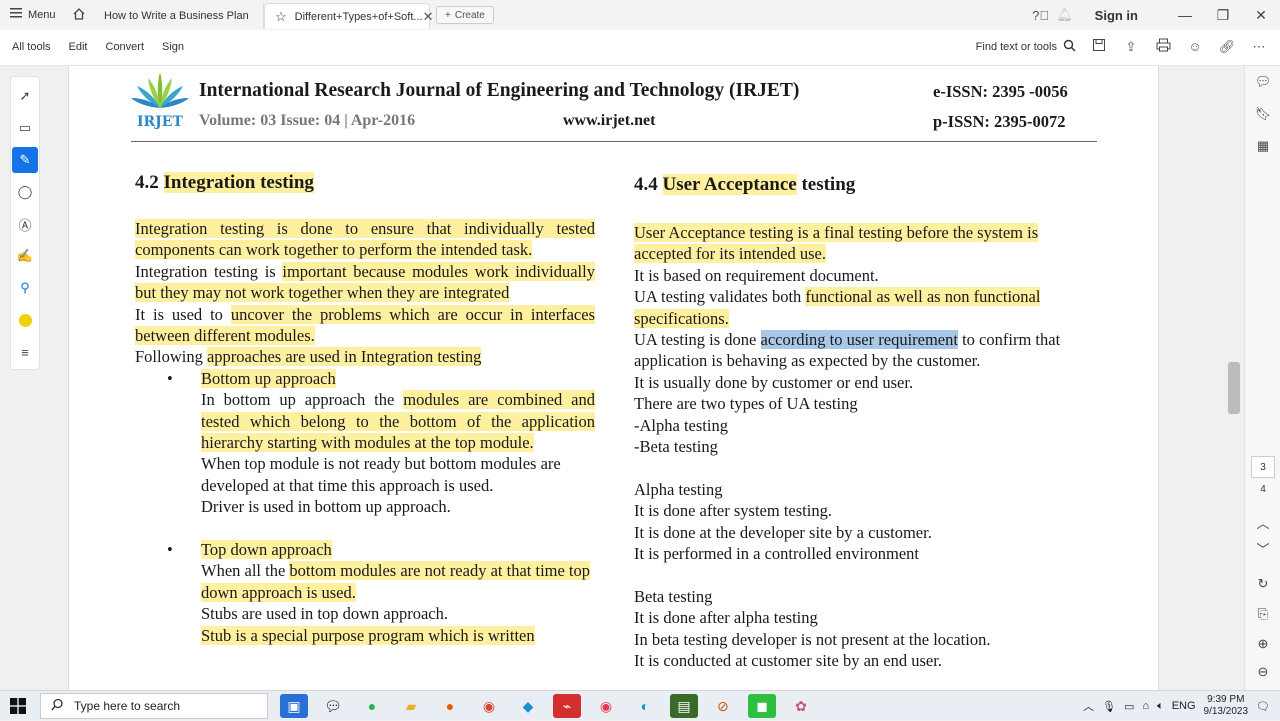  I want to click on tab-business-plan: How to Write a Business Plan, so click(179, 16).